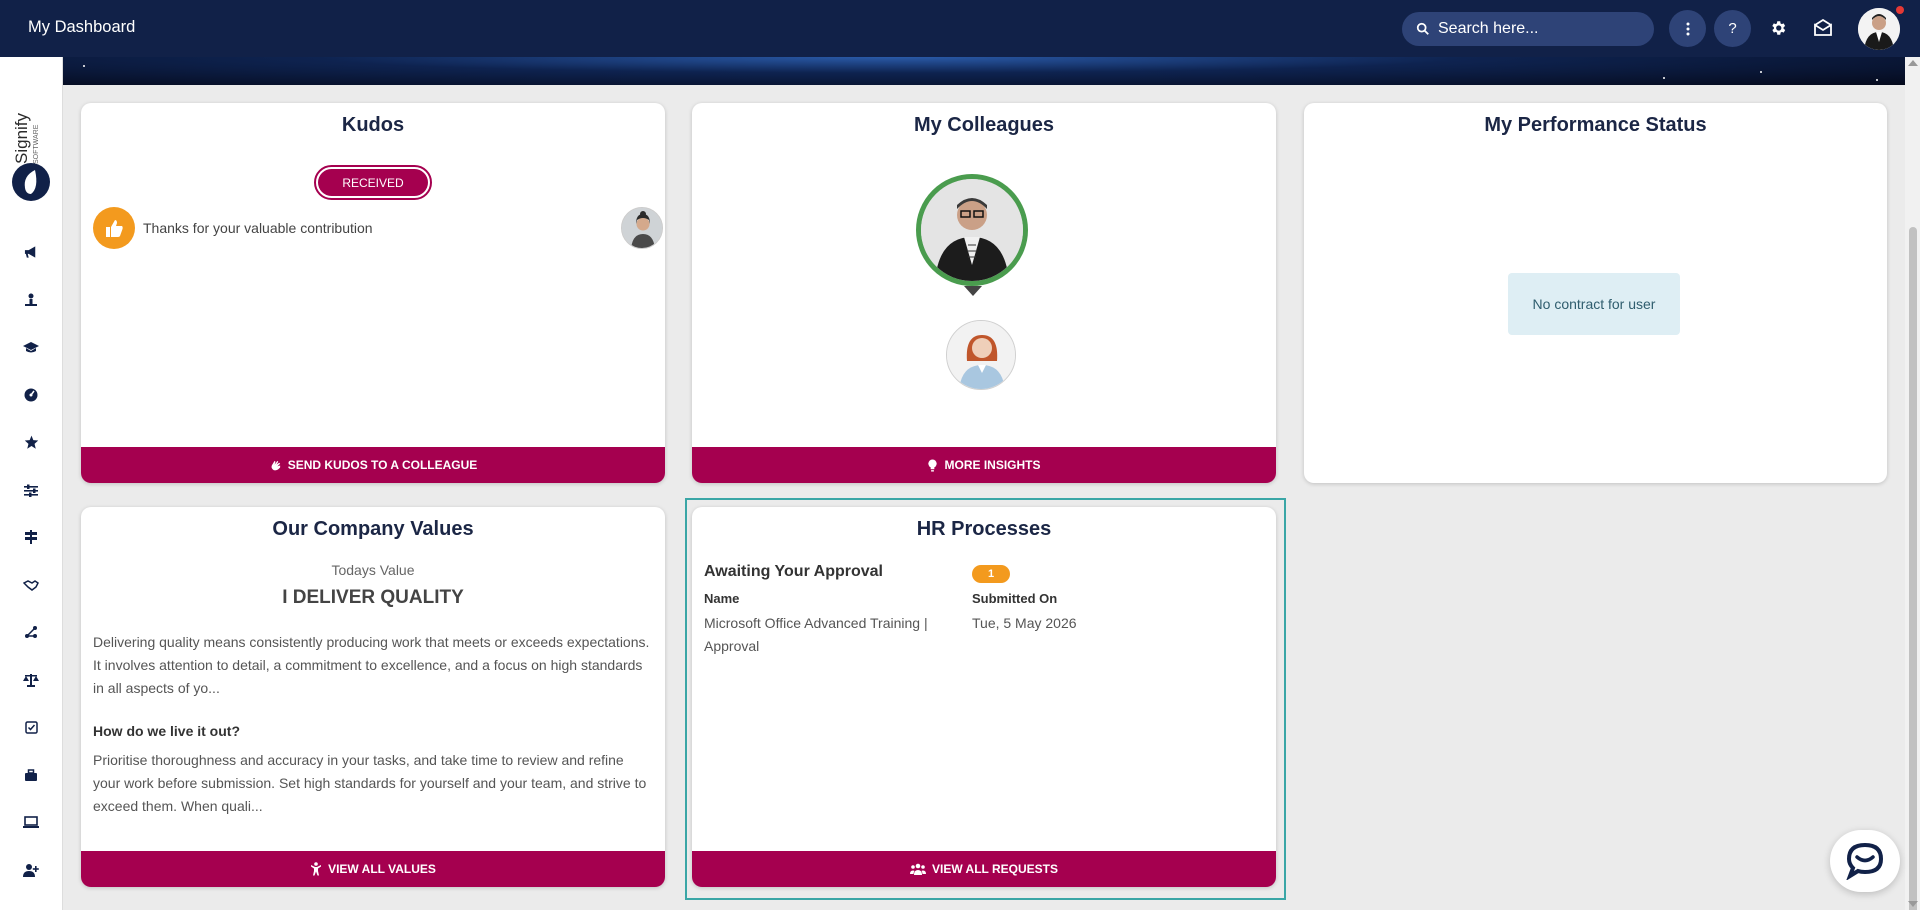 The width and height of the screenshot is (1920, 910). I want to click on sidebar-item-settings, so click(31, 490).